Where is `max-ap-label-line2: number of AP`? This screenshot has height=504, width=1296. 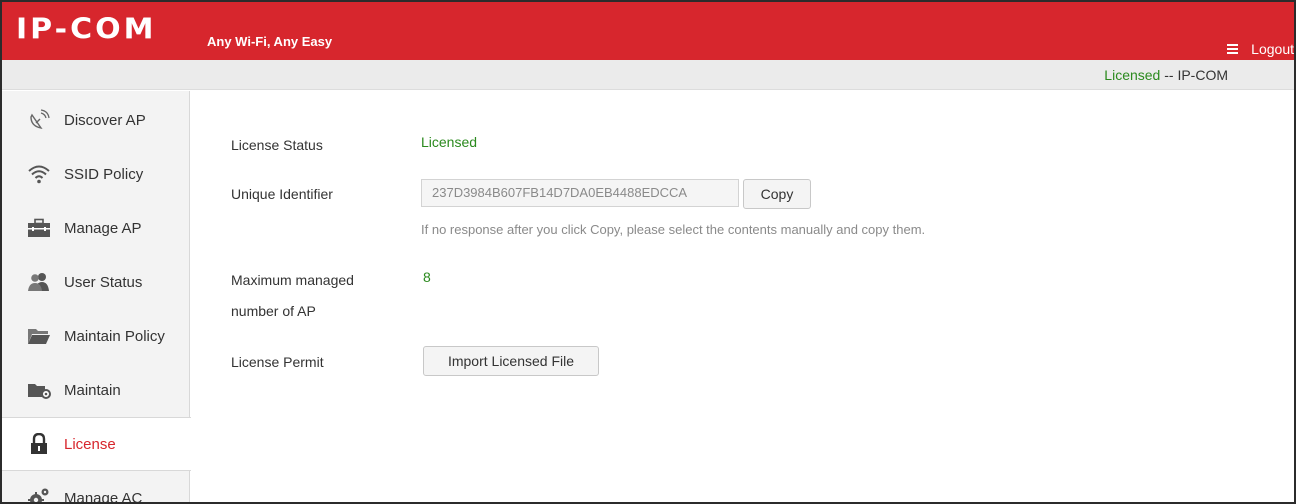
max-ap-label-line2: number of AP is located at coordinates (273, 311).